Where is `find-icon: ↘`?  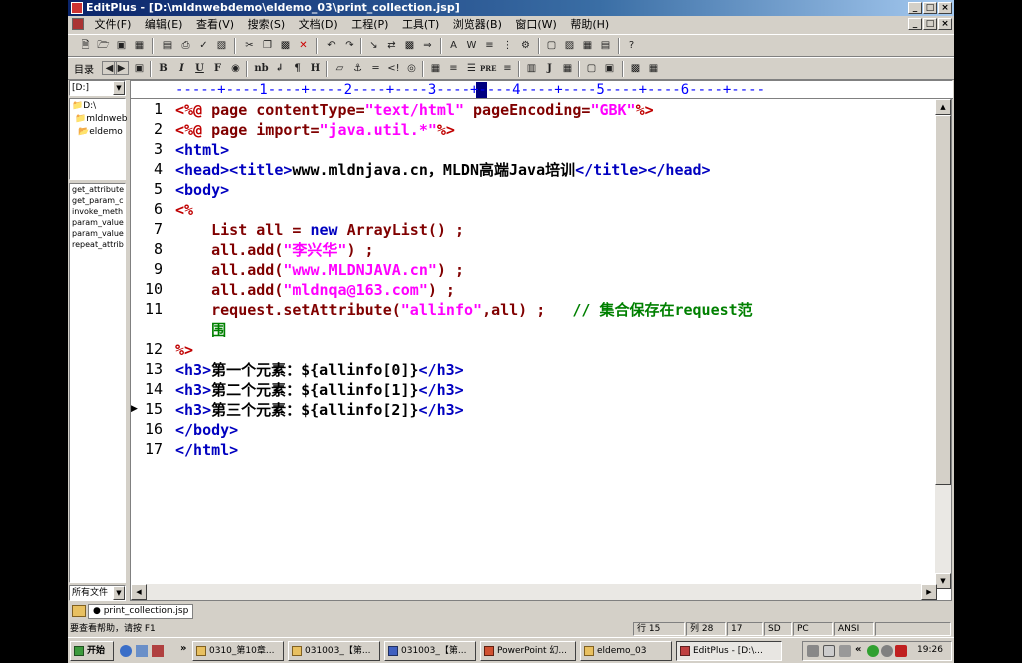
find-icon: ↘ is located at coordinates (373, 46).